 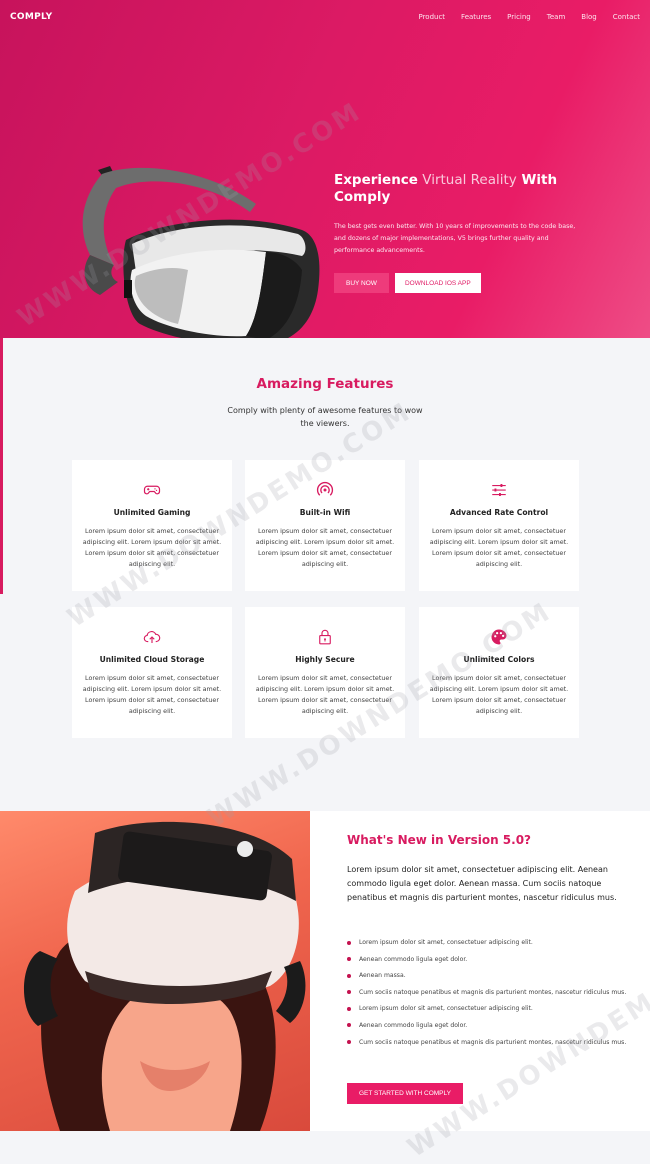 I want to click on lock-icon, so click(x=325, y=637).